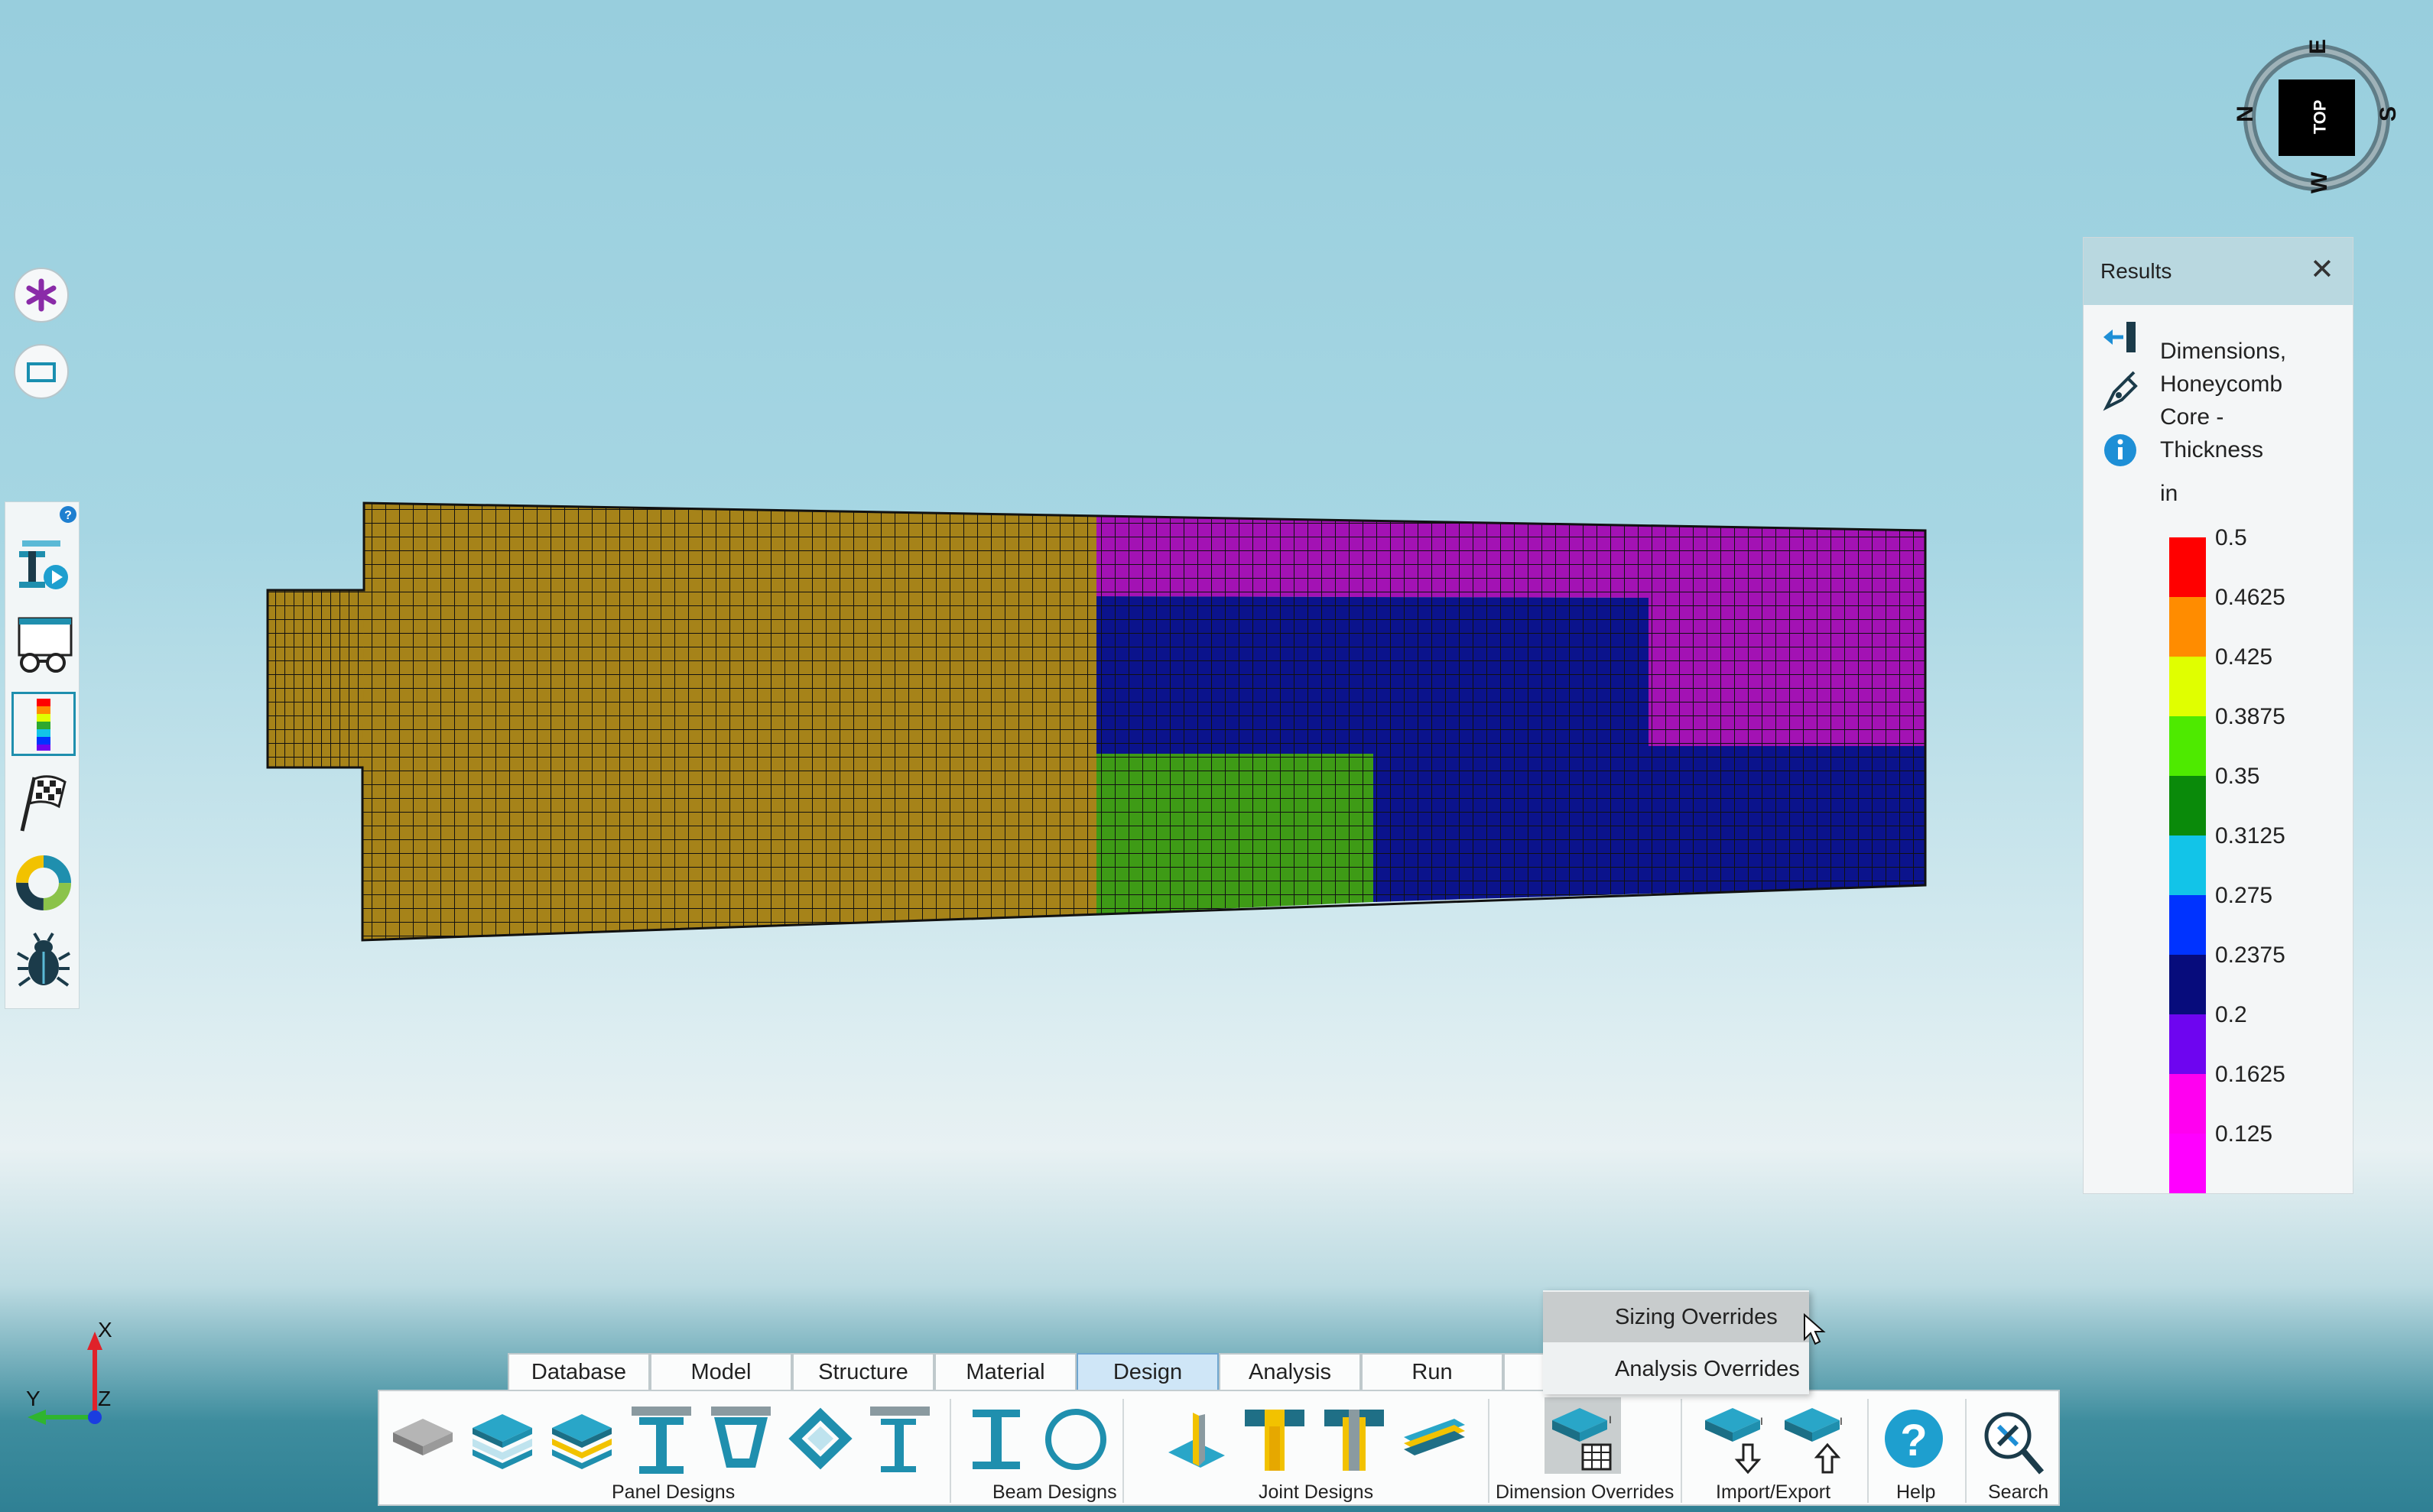 The height and width of the screenshot is (1512, 2433). I want to click on axis-x-label: X, so click(105, 1330).